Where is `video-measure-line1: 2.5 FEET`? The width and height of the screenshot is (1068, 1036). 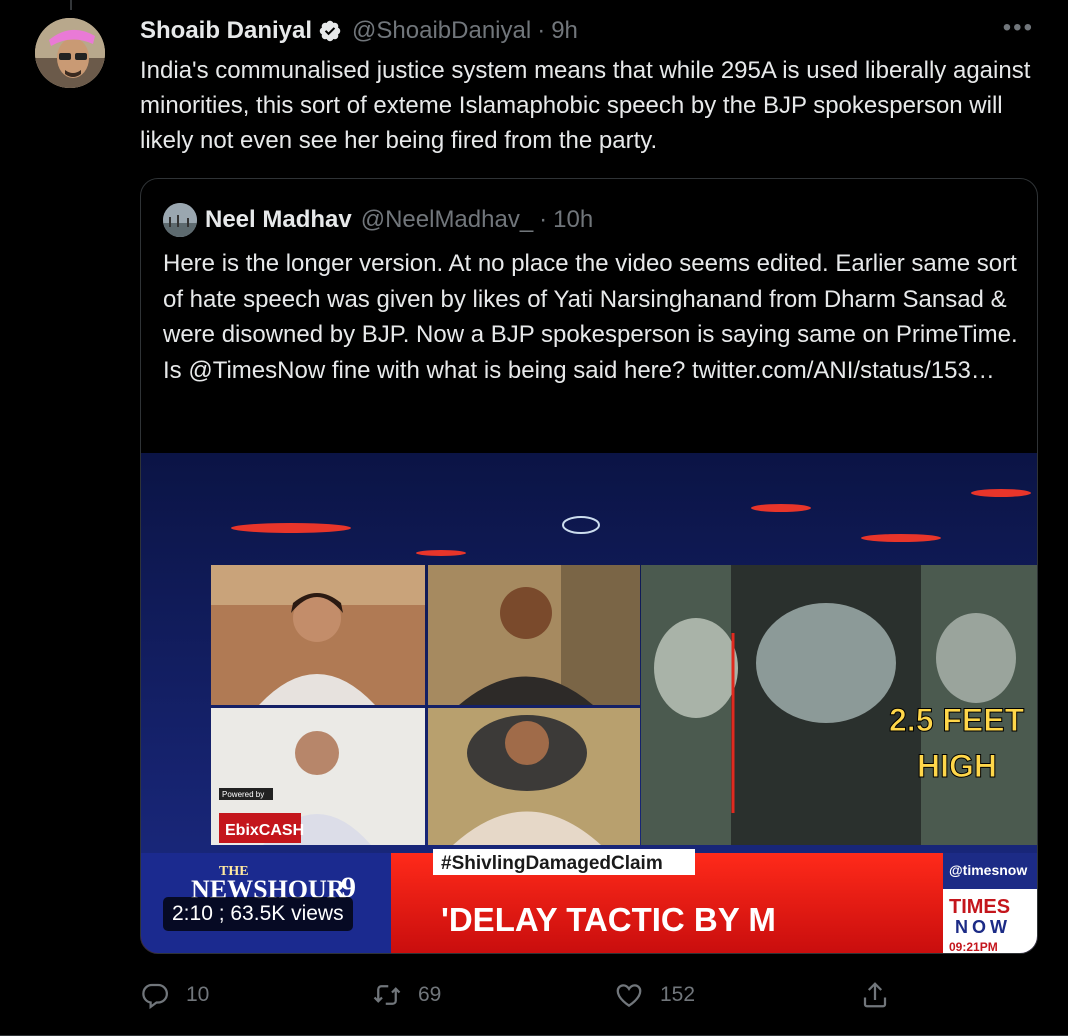
video-measure-line1: 2.5 FEET is located at coordinates (957, 720).